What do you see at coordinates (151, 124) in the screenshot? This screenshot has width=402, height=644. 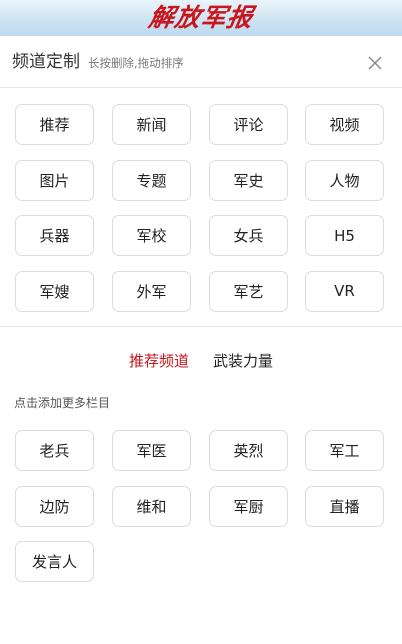 I see `channel-chip: 新闻` at bounding box center [151, 124].